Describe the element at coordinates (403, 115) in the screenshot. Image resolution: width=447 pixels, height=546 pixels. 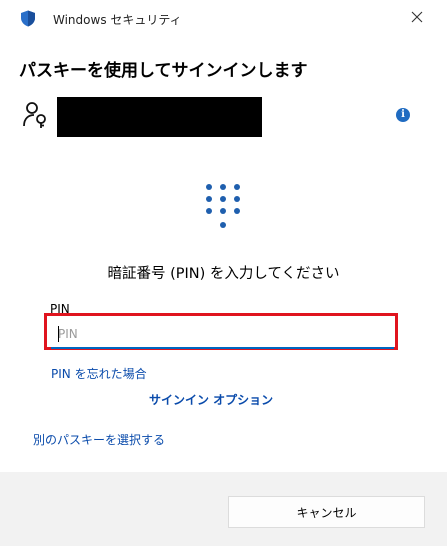
I see `info-icon: i` at that location.